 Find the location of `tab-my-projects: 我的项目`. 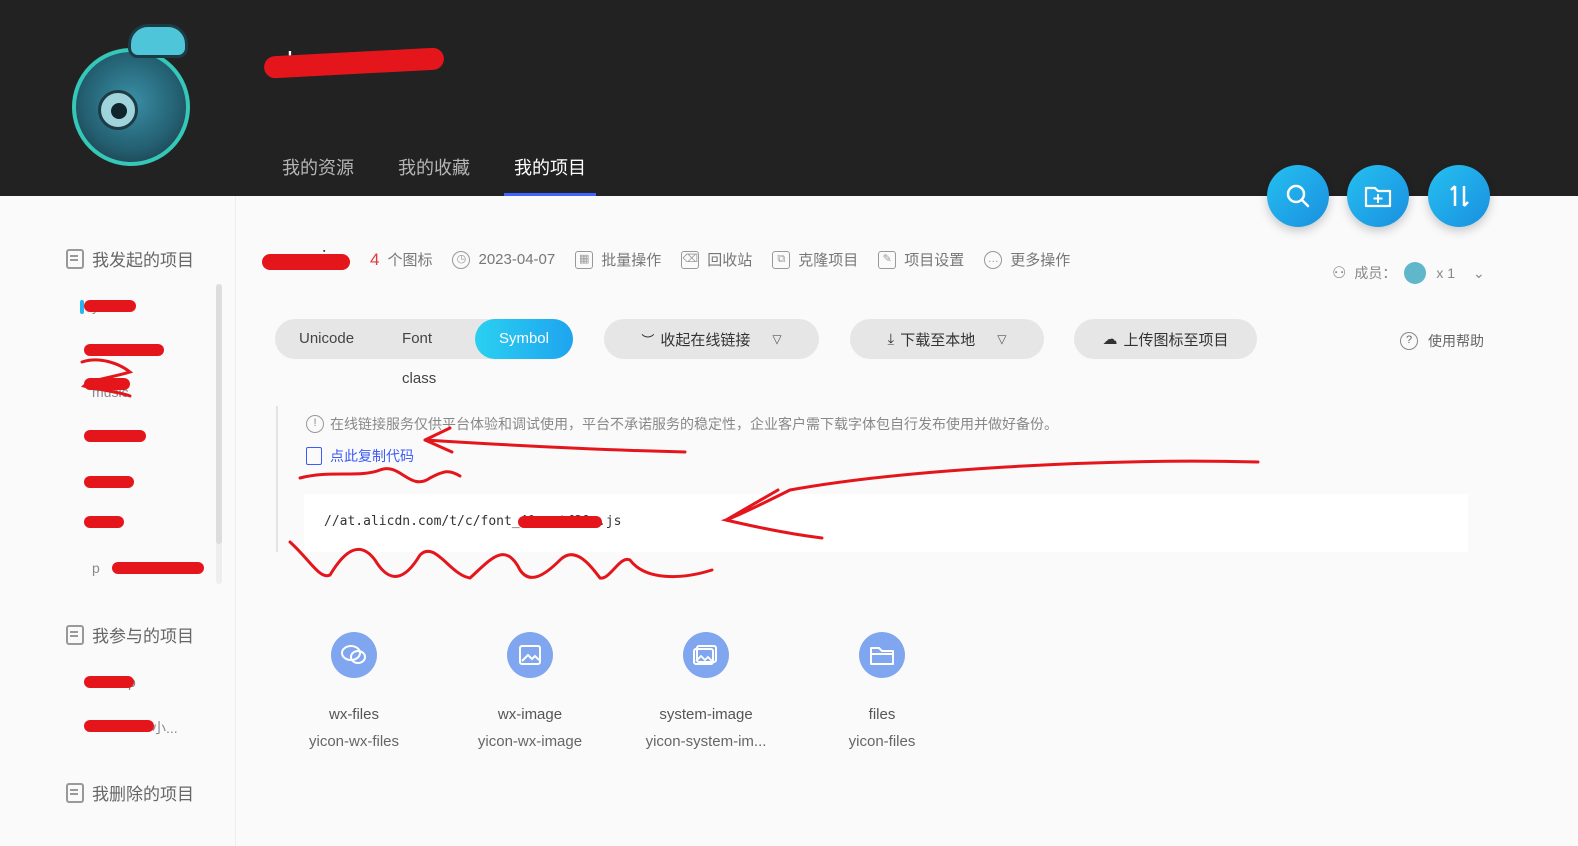

tab-my-projects: 我的项目 is located at coordinates (550, 175).